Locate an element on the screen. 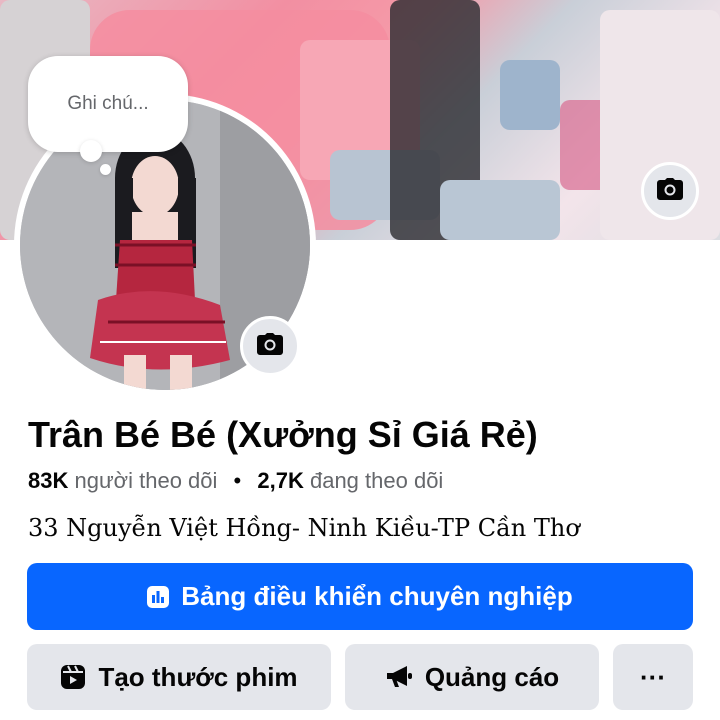 The height and width of the screenshot is (720, 720). profile-name: Trân Bé Bé (Xưởng Sỉ Giá Rẻ) is located at coordinates (283, 434).